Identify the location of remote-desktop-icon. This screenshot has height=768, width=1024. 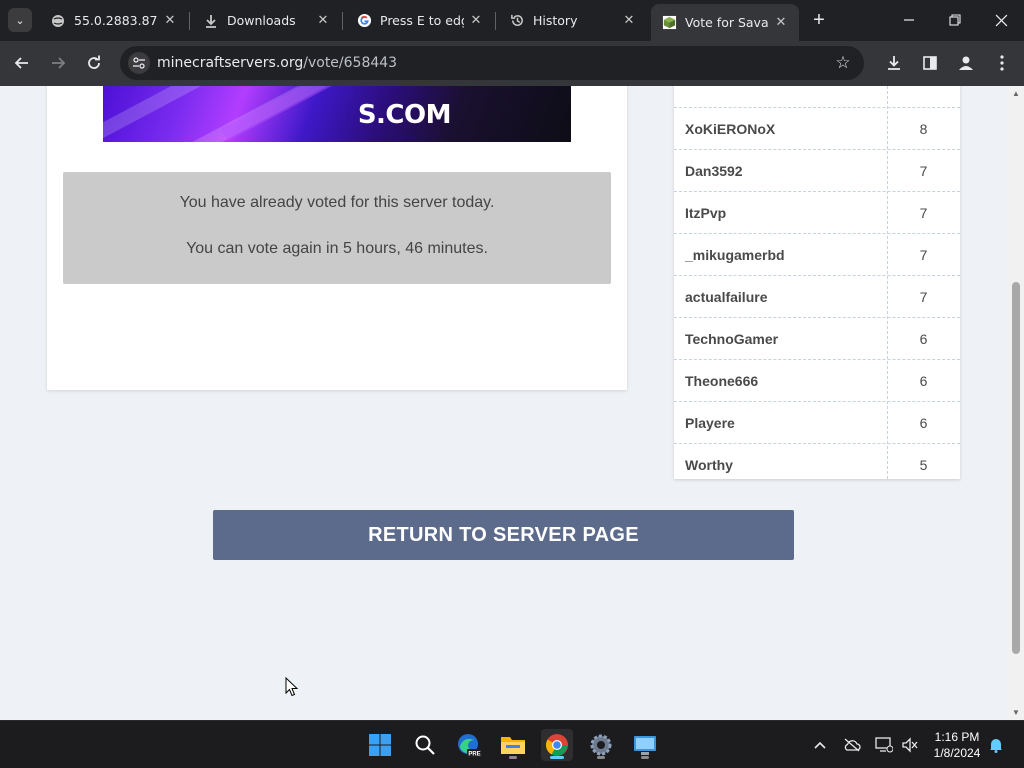
(645, 745).